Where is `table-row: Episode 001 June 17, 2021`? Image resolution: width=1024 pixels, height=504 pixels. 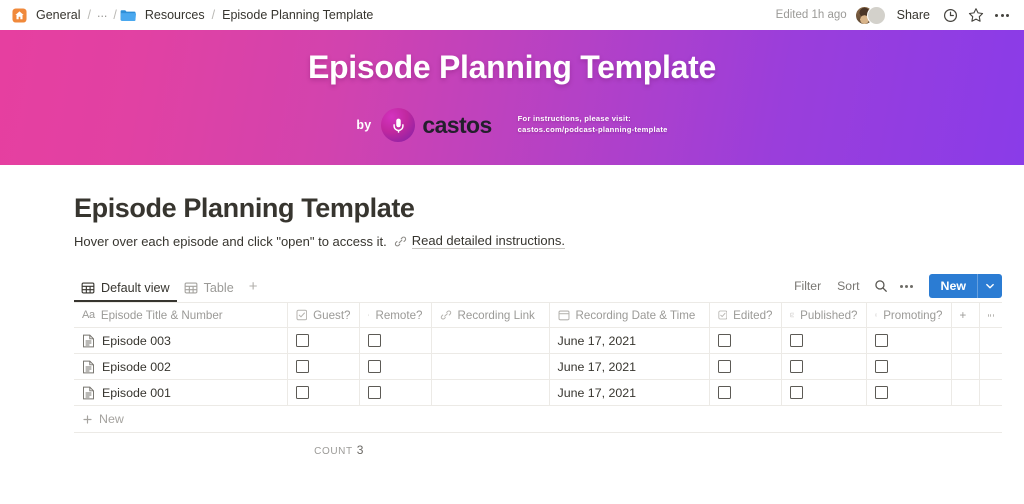 table-row: Episode 001 June 17, 2021 is located at coordinates (538, 392).